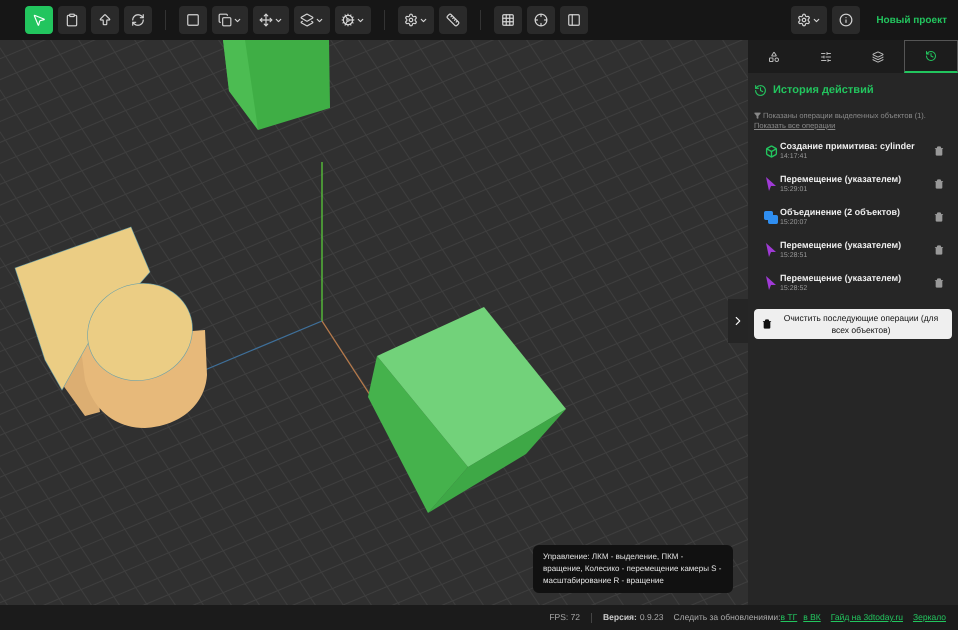 The width and height of the screenshot is (958, 630). What do you see at coordinates (911, 20) in the screenshot?
I see `project-title: Новый проект` at bounding box center [911, 20].